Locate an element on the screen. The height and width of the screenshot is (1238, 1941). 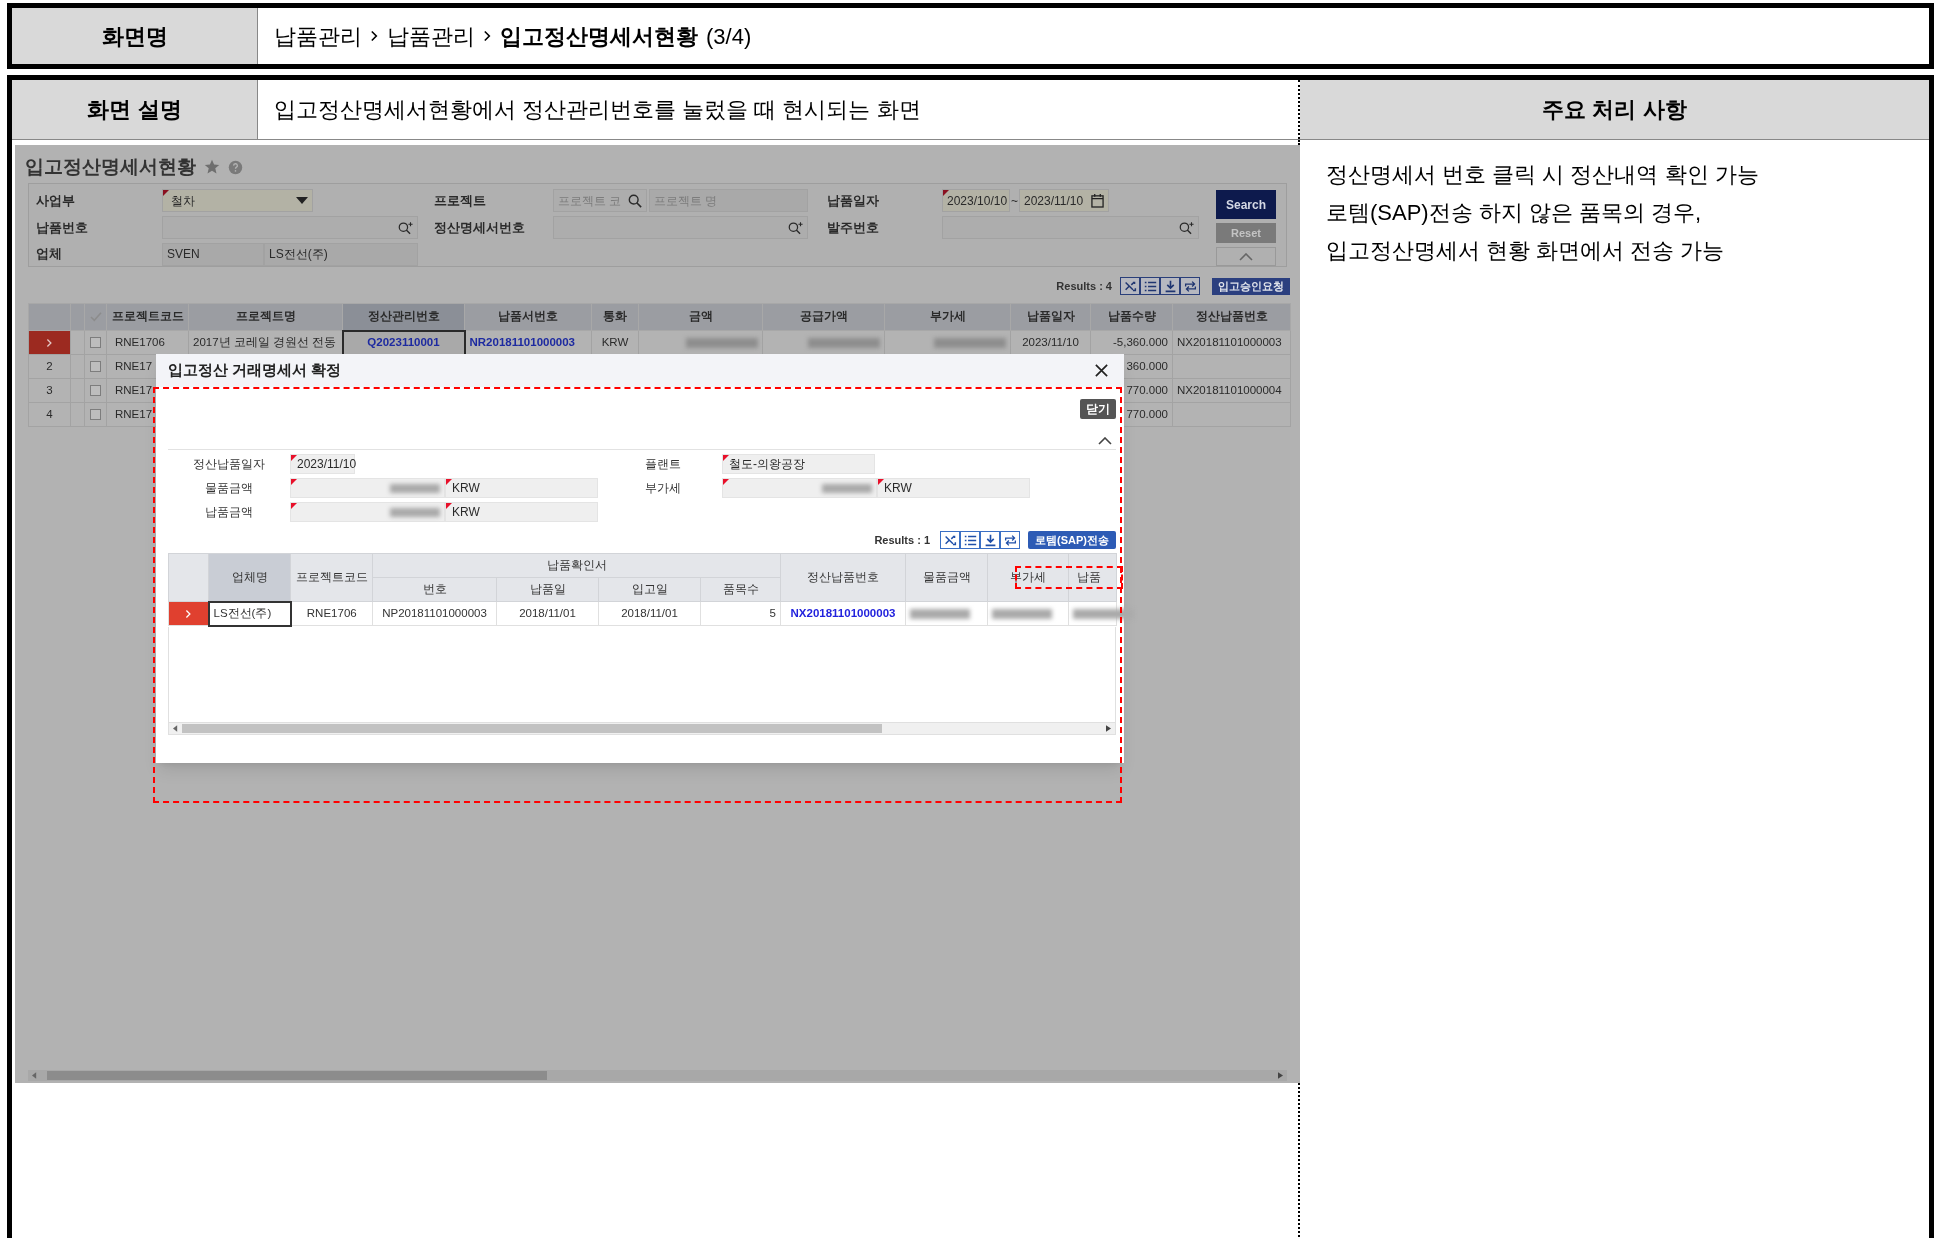
date-field: 2023/11/10 is located at coordinates (322, 464).